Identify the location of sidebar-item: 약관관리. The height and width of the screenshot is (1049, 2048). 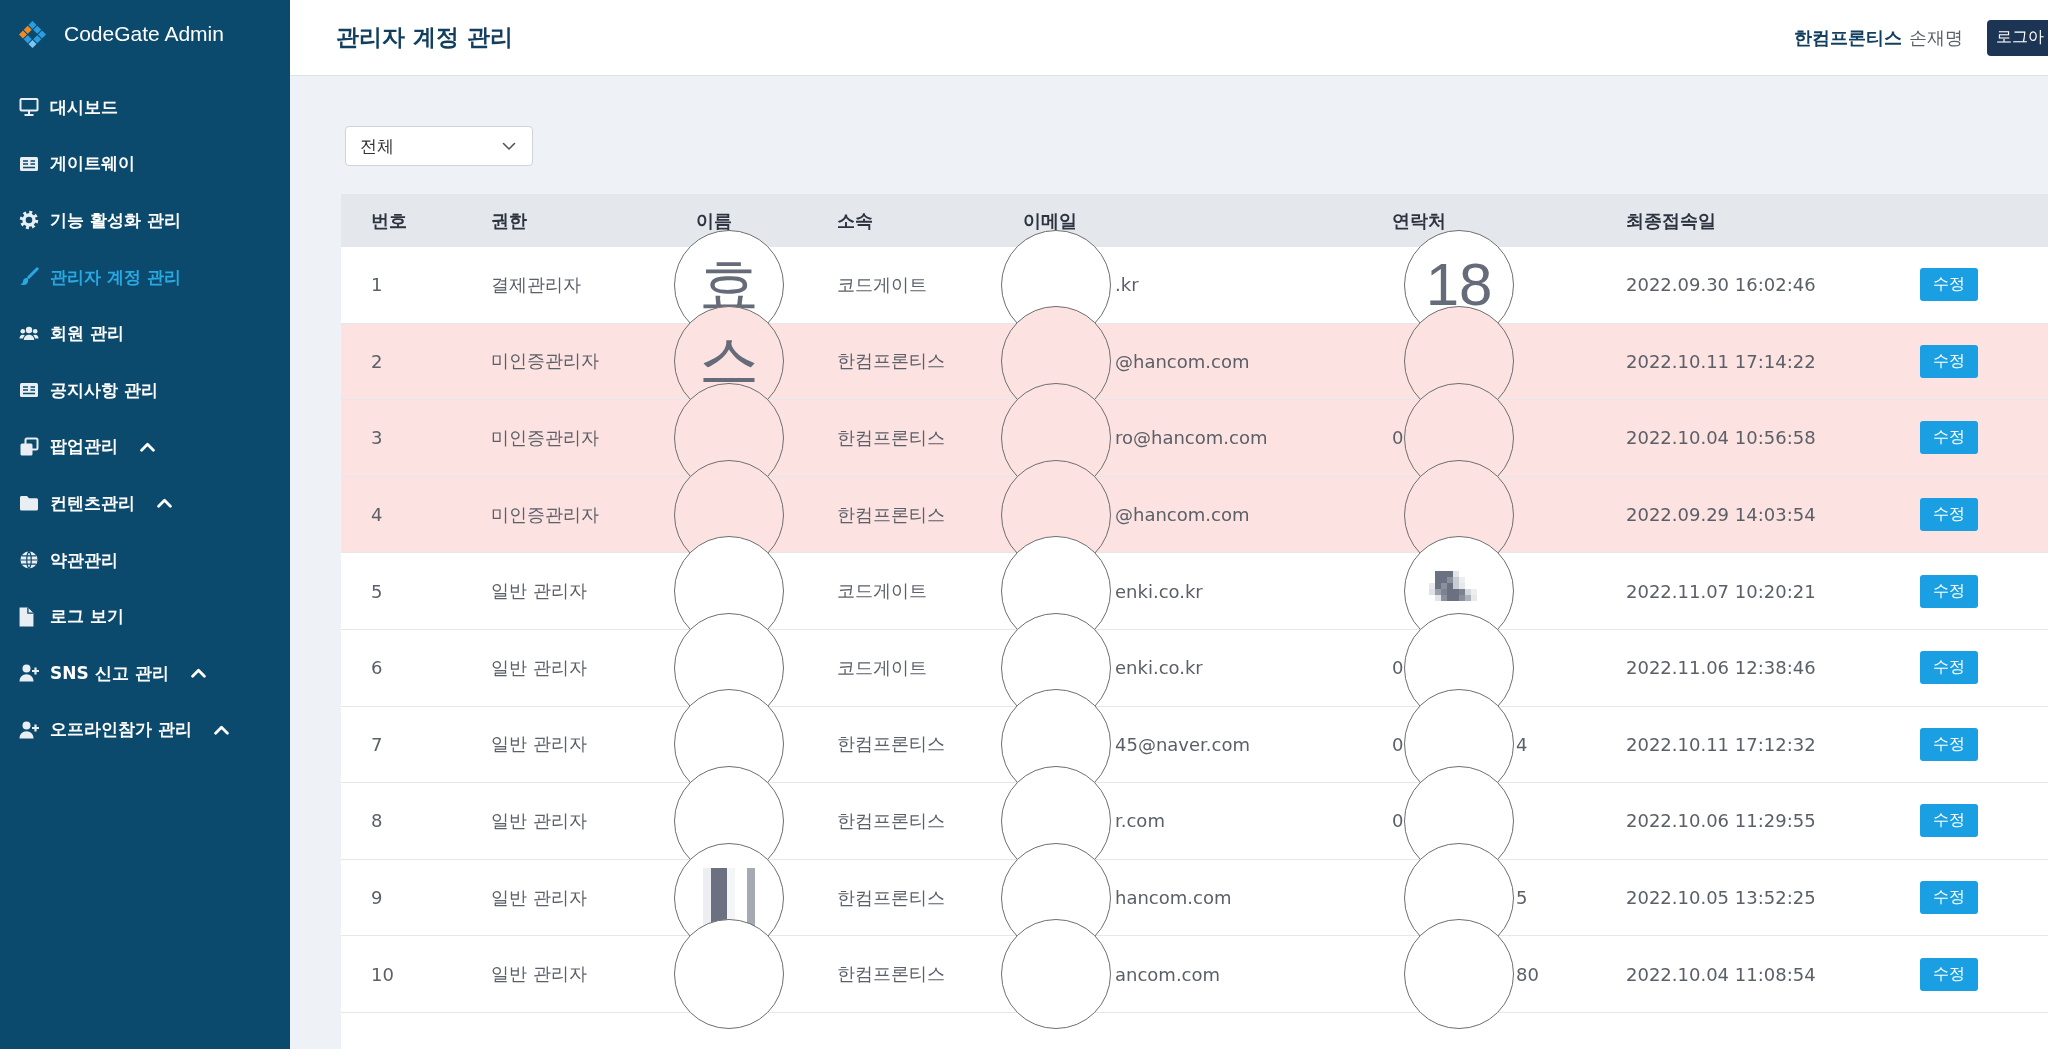
(145, 560).